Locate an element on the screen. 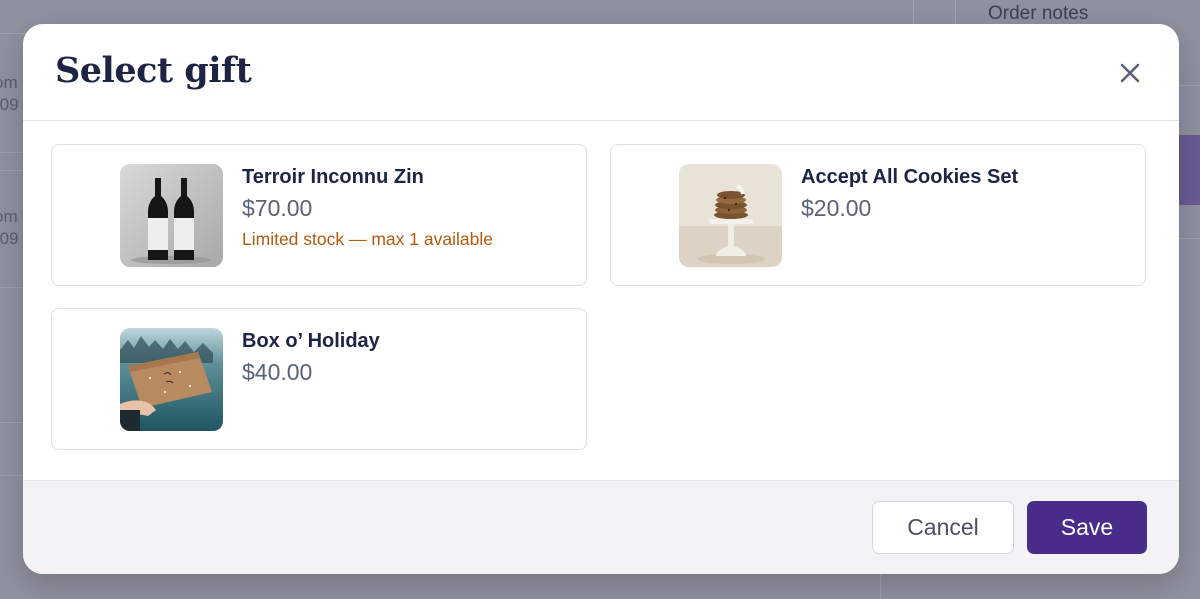 This screenshot has height=599, width=1200. modal-title: Select gift is located at coordinates (153, 70).